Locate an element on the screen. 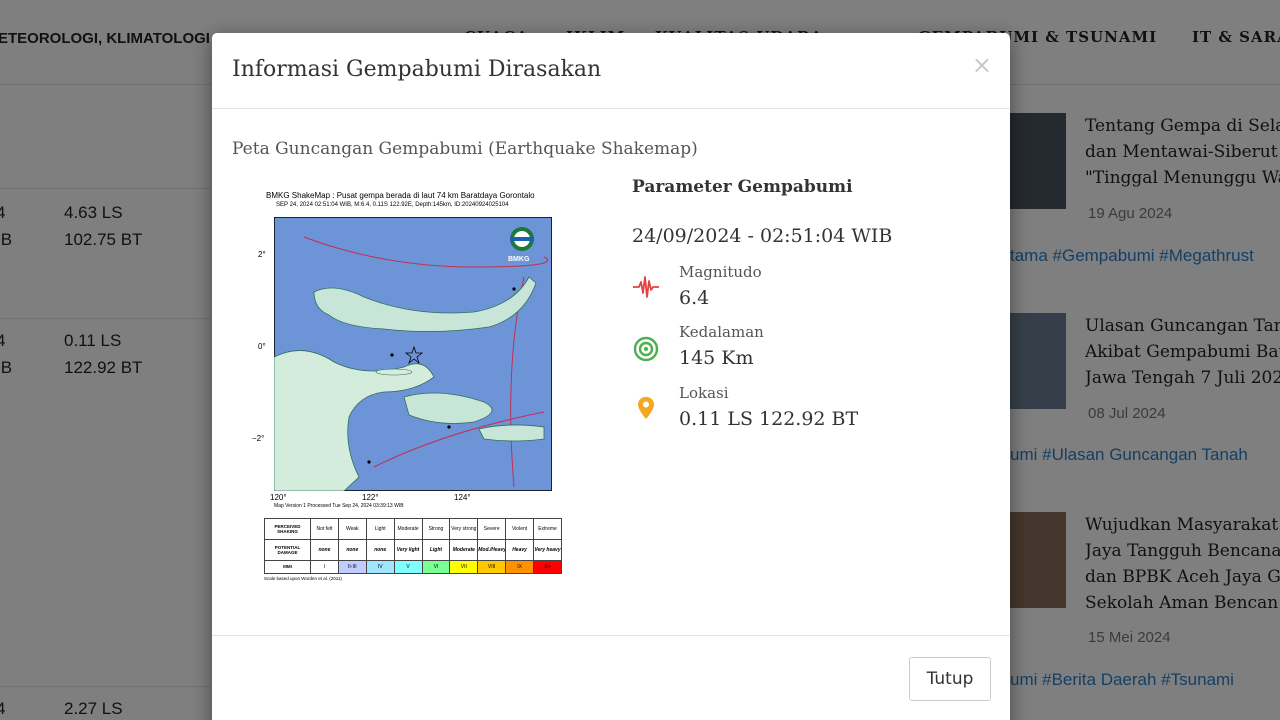 This screenshot has height=720, width=1280. magnitude-label: Magnitudo is located at coordinates (720, 272).